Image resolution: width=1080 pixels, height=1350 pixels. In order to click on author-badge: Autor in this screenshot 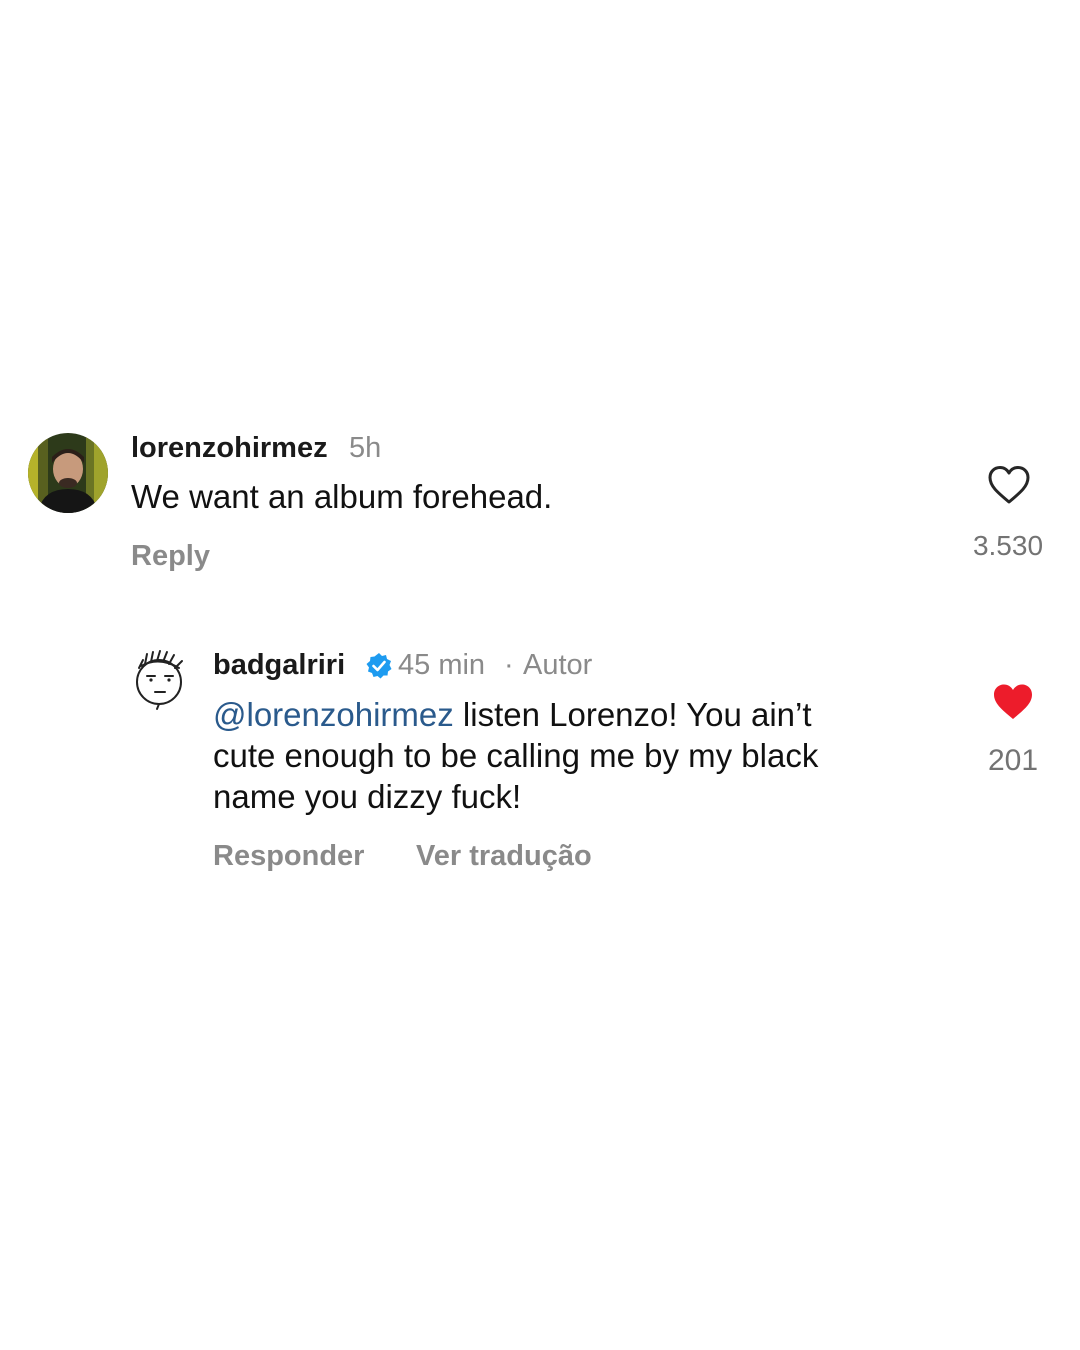, I will do `click(558, 665)`.